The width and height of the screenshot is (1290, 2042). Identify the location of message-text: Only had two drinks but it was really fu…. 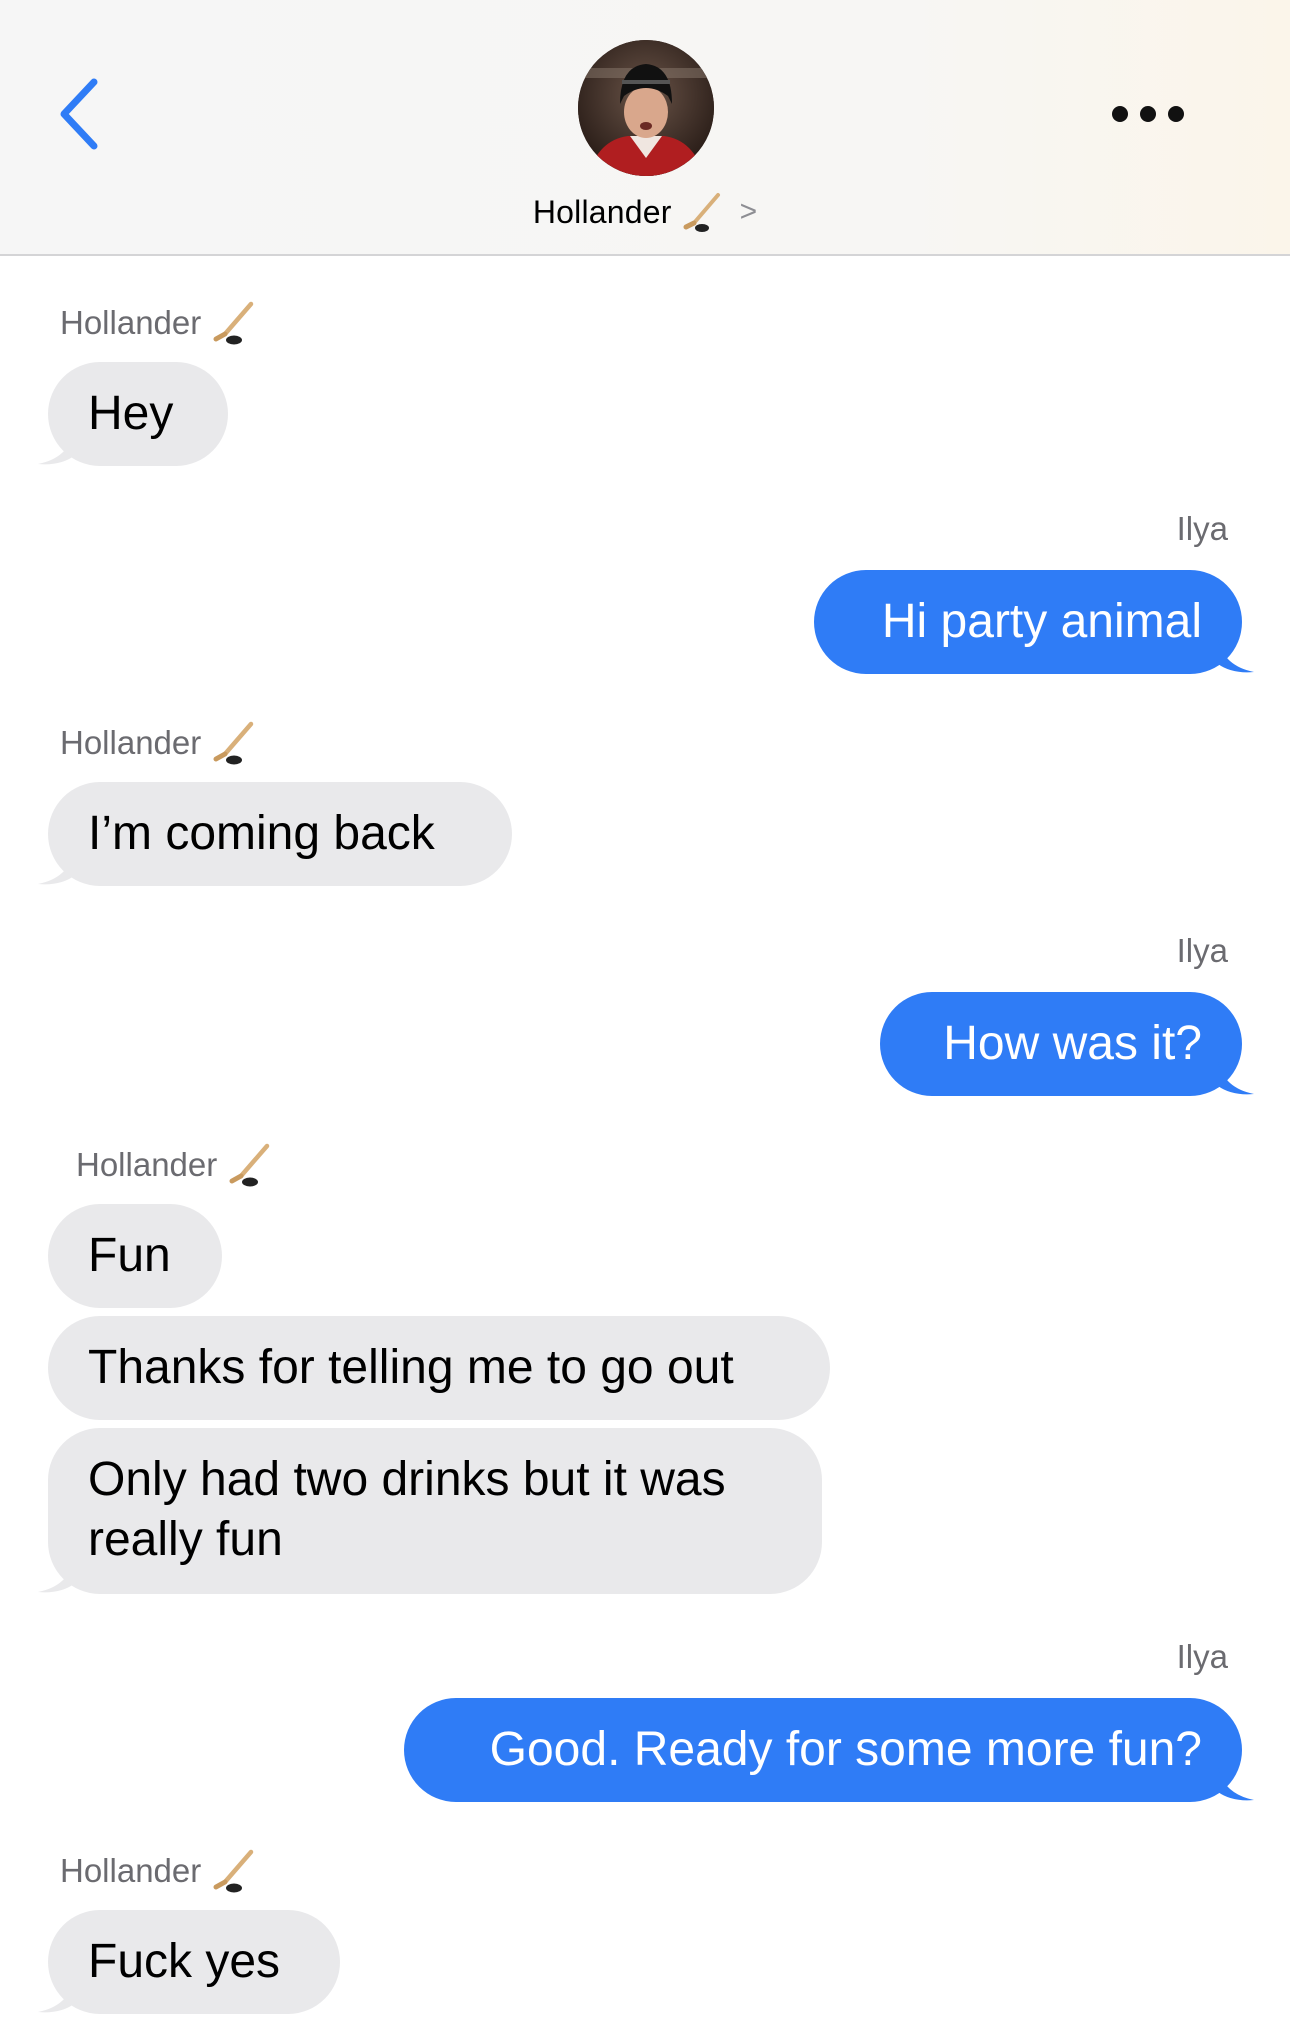
(407, 1509).